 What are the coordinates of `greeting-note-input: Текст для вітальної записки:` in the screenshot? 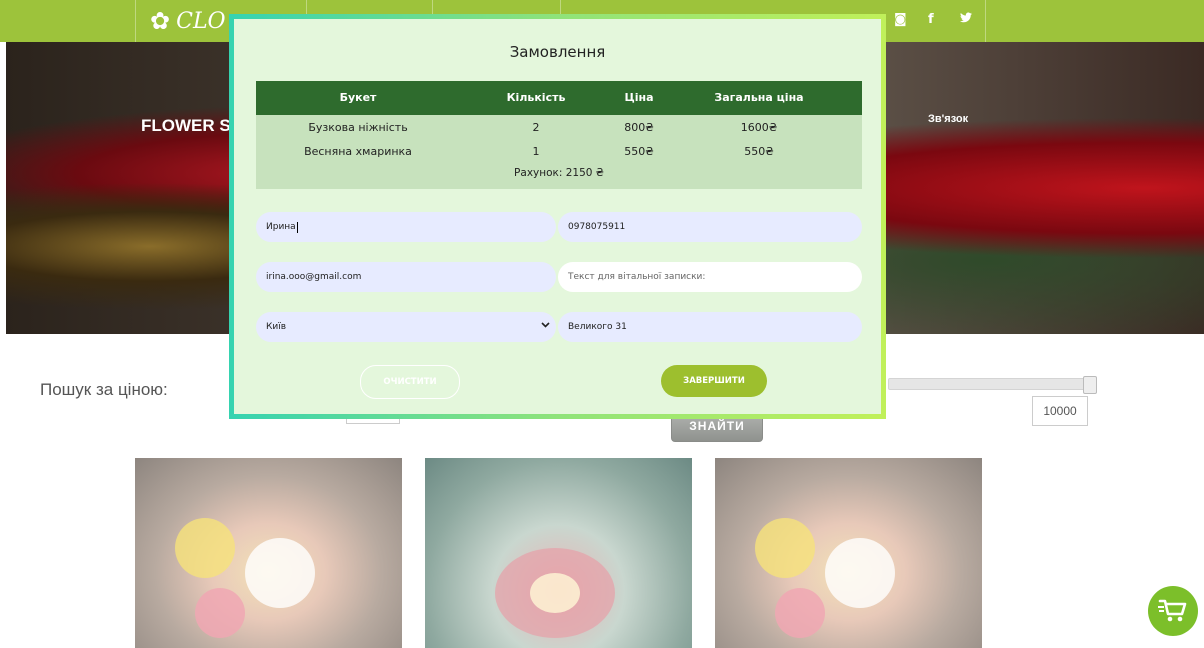 It's located at (710, 277).